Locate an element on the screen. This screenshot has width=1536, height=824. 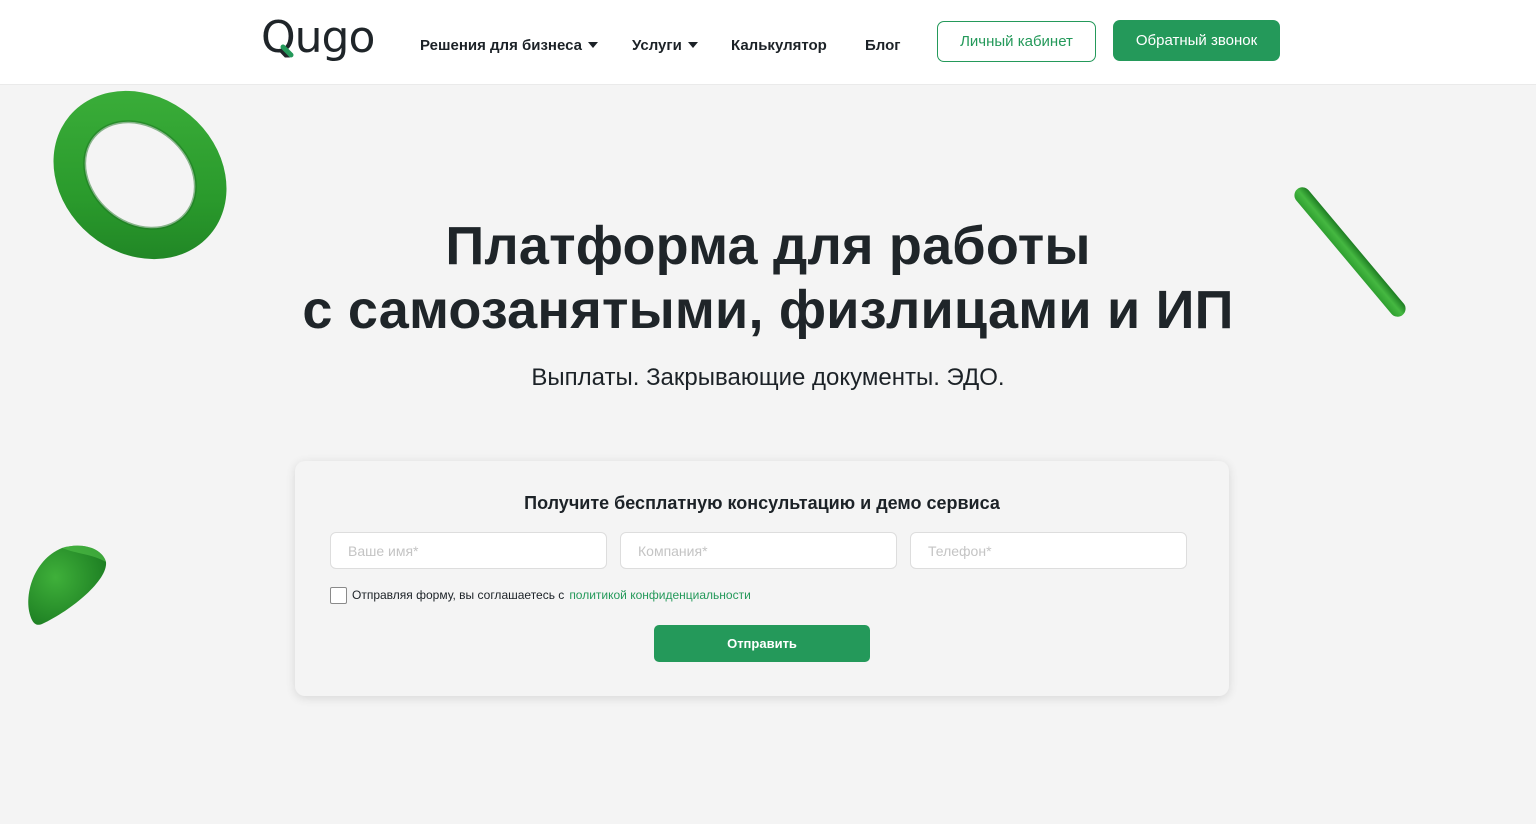
company-input is located at coordinates (758, 550).